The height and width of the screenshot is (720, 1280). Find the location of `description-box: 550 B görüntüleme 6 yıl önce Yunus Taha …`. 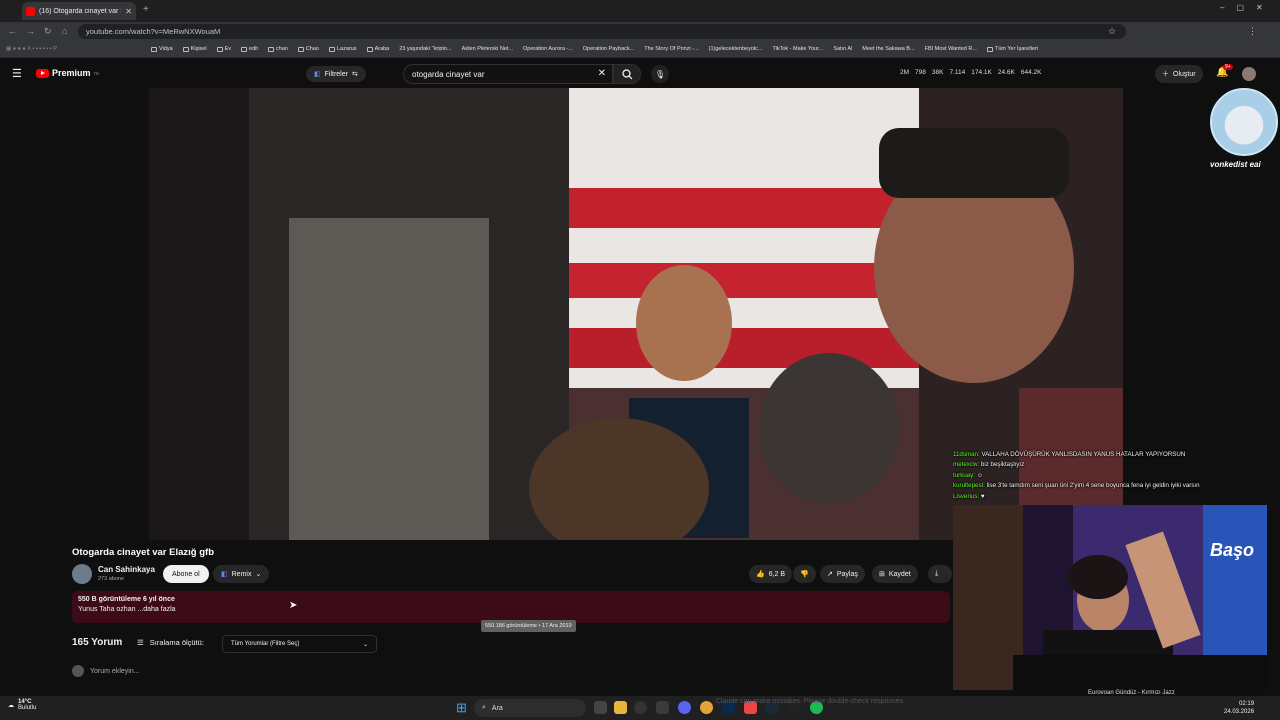

description-box: 550 B görüntüleme 6 yıl önce Yunus Taha … is located at coordinates (511, 607).